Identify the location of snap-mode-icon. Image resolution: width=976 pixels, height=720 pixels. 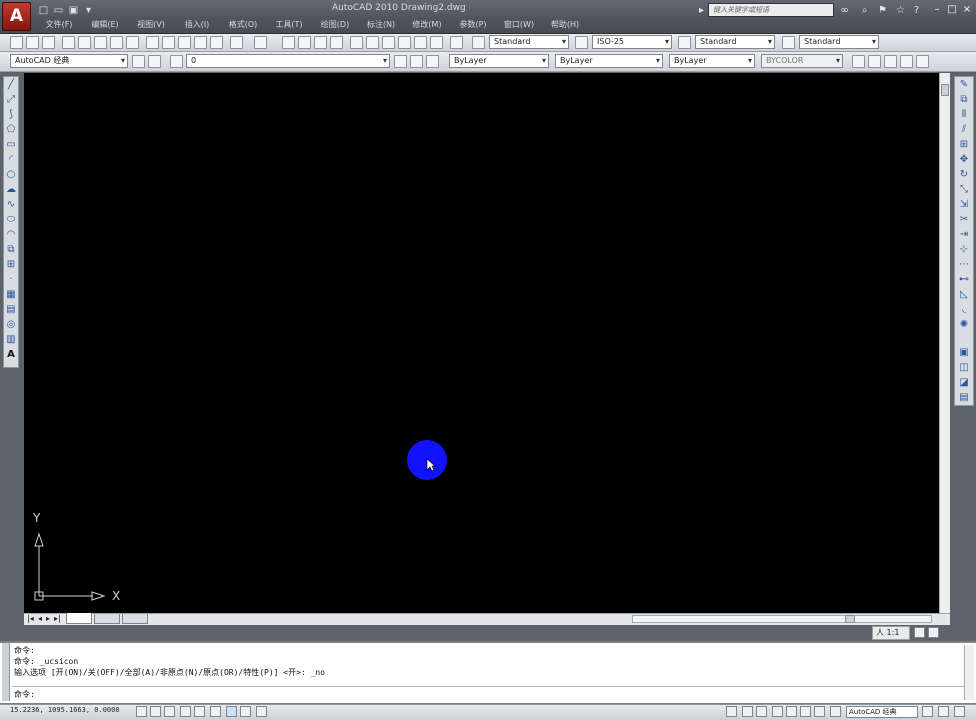
(141, 711).